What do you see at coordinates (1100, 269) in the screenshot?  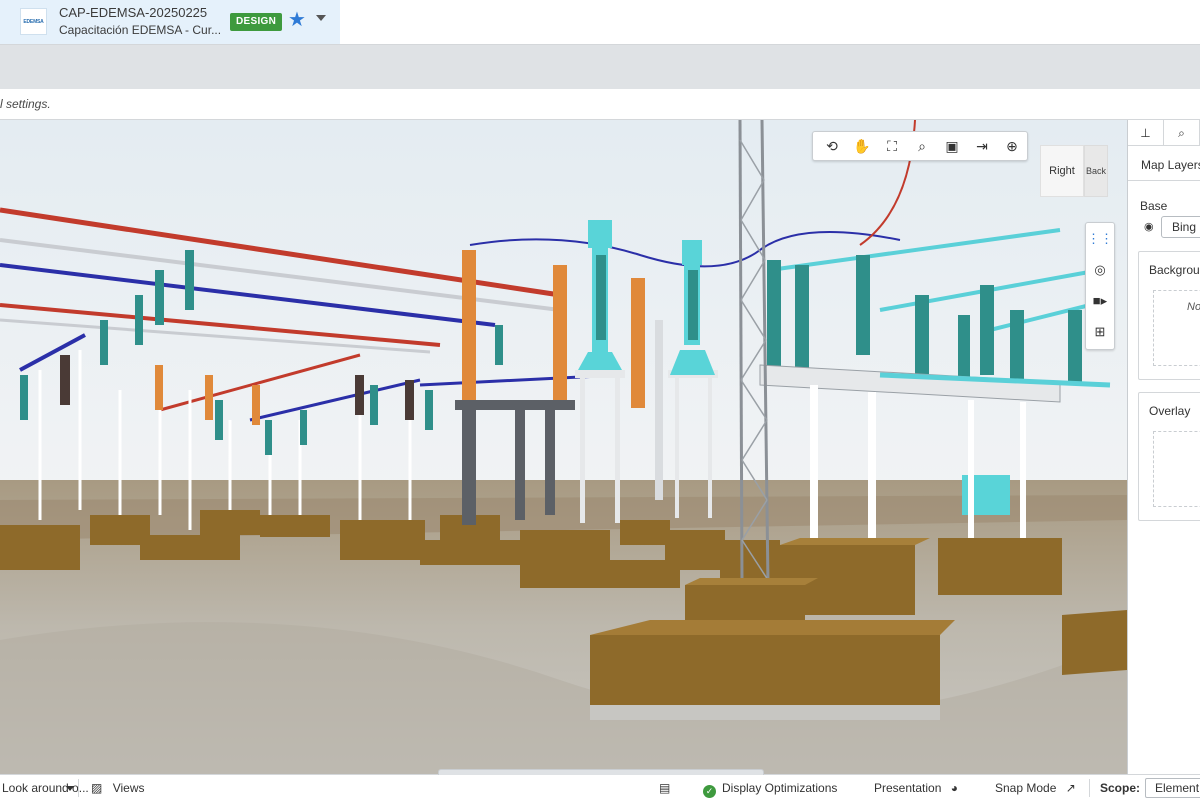 I see `look-around-icon: ◎` at bounding box center [1100, 269].